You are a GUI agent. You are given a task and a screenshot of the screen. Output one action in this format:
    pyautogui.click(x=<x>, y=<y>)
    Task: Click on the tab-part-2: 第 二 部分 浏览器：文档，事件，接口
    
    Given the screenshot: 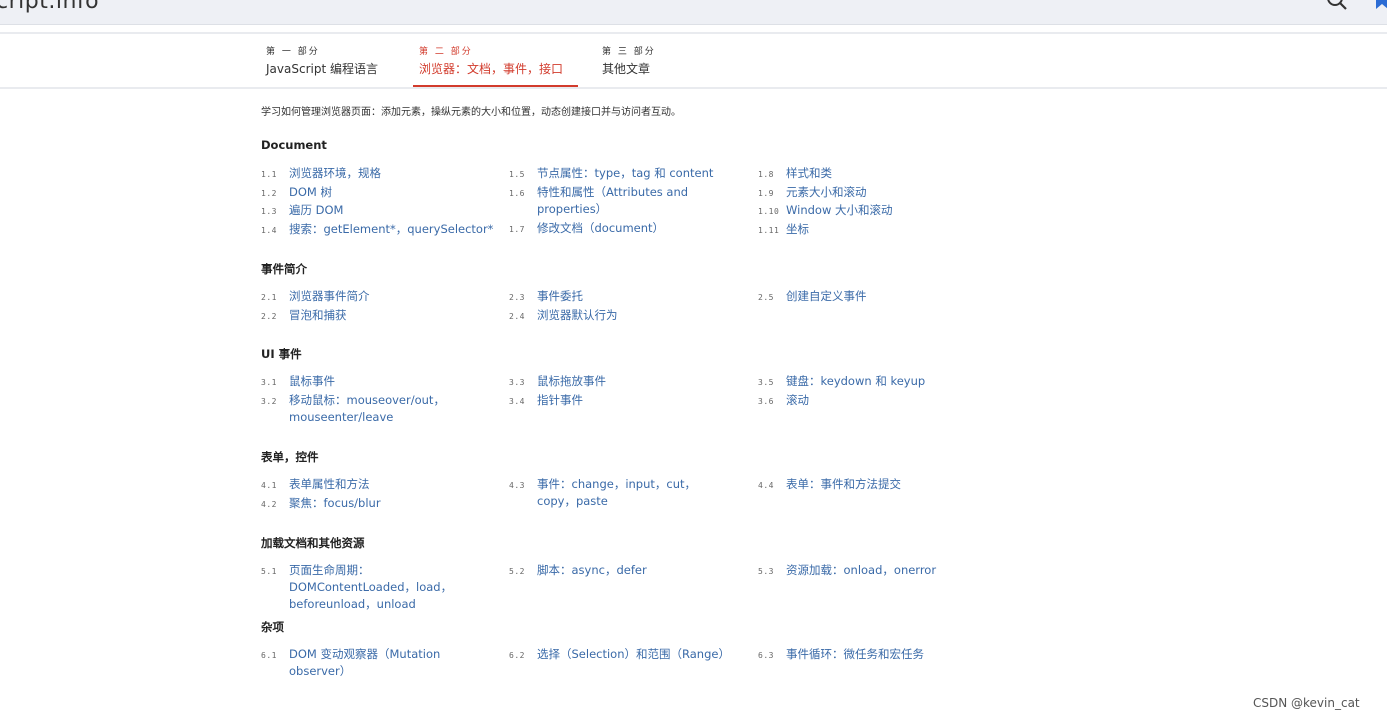 What is the action you would take?
    pyautogui.click(x=495, y=65)
    